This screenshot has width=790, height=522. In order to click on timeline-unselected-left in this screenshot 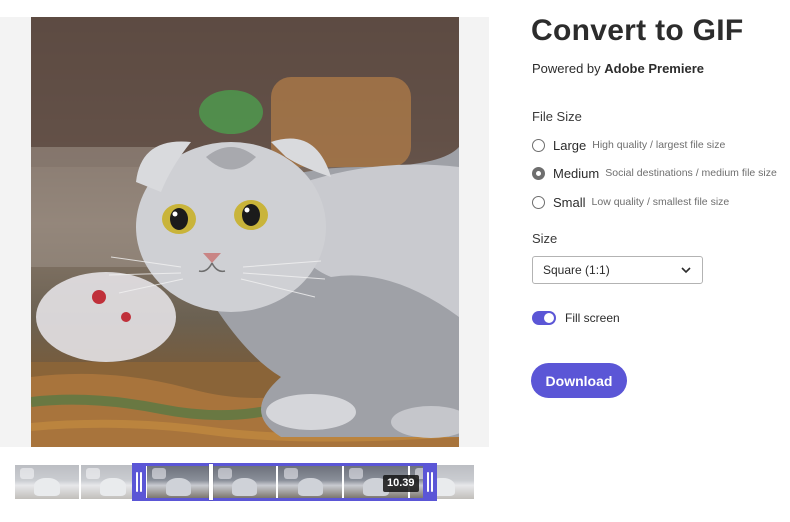, I will do `click(73, 482)`.